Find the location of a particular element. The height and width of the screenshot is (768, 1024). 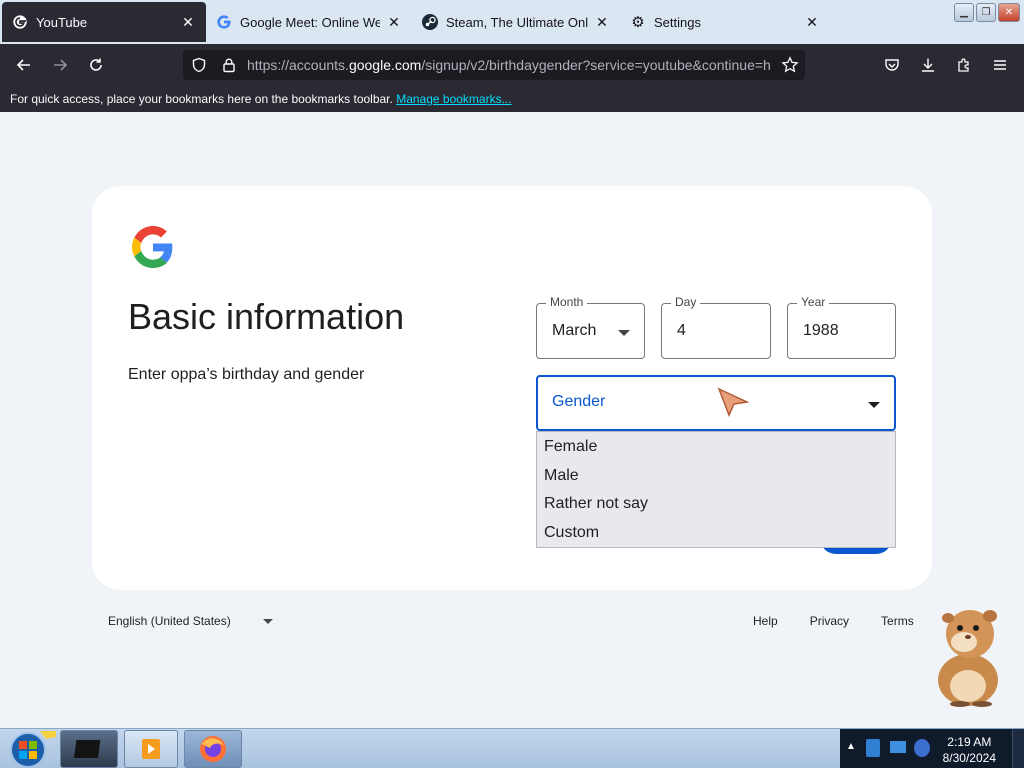

back-arrow-icon is located at coordinates (23, 65).